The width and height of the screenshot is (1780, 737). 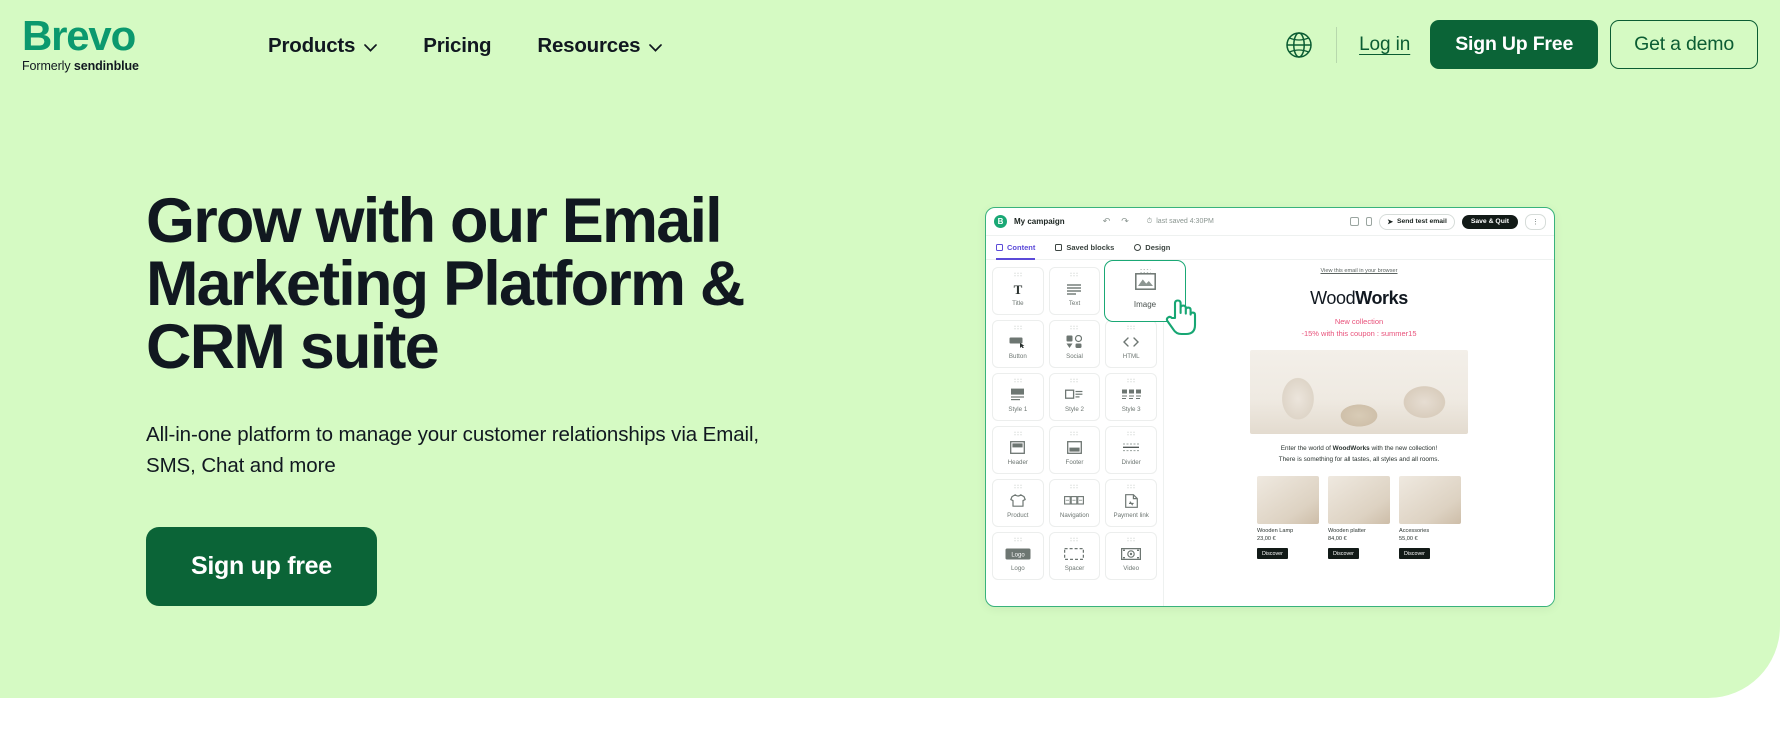 I want to click on history-controls: ↶ ↷, so click(x=1116, y=221).